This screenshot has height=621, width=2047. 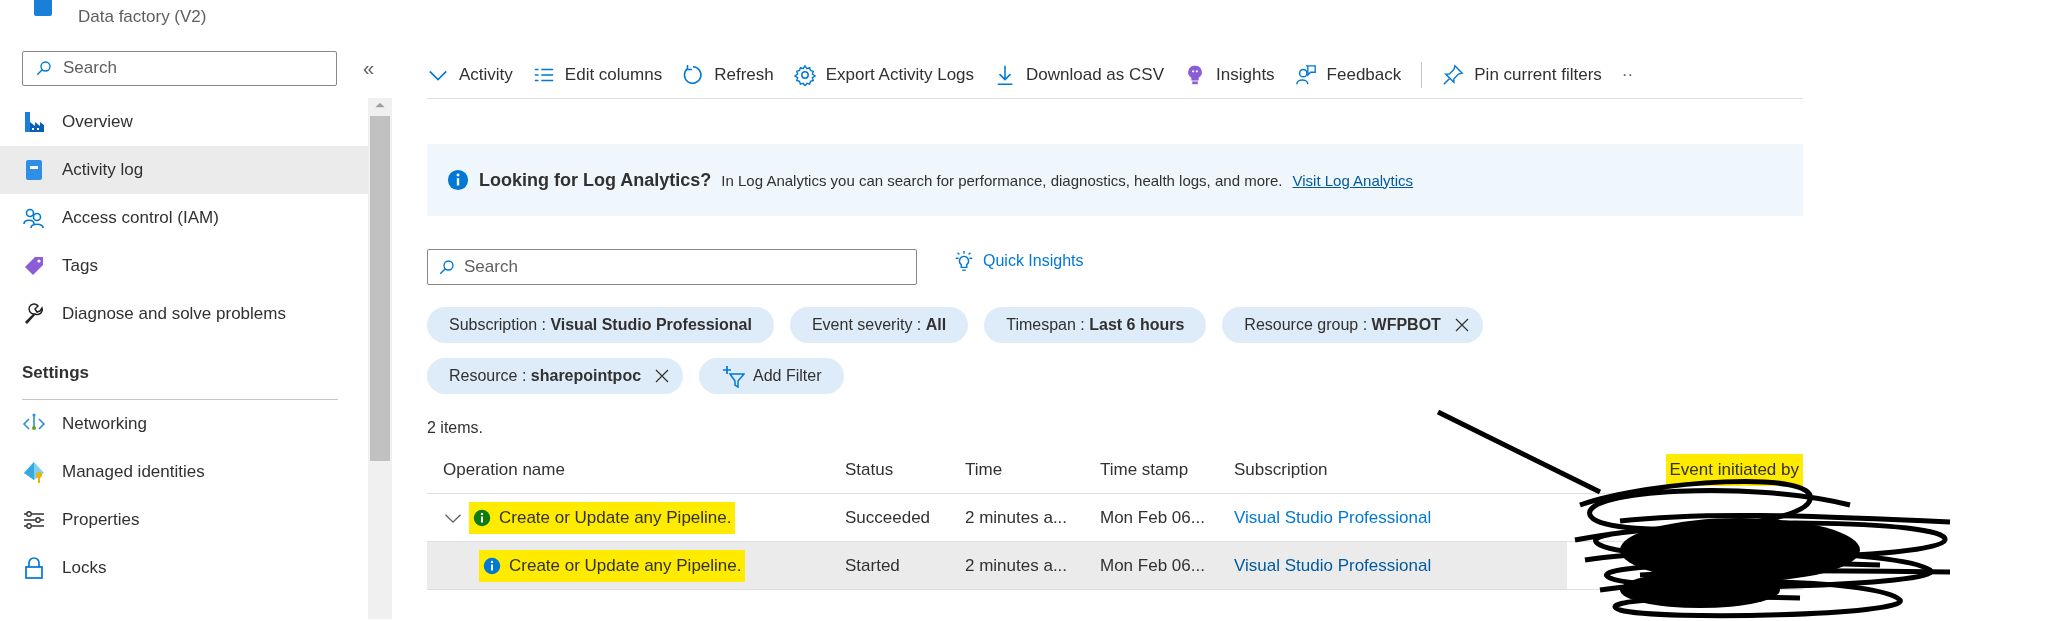 What do you see at coordinates (771, 376) in the screenshot?
I see `add-filter-button: Add Filter` at bounding box center [771, 376].